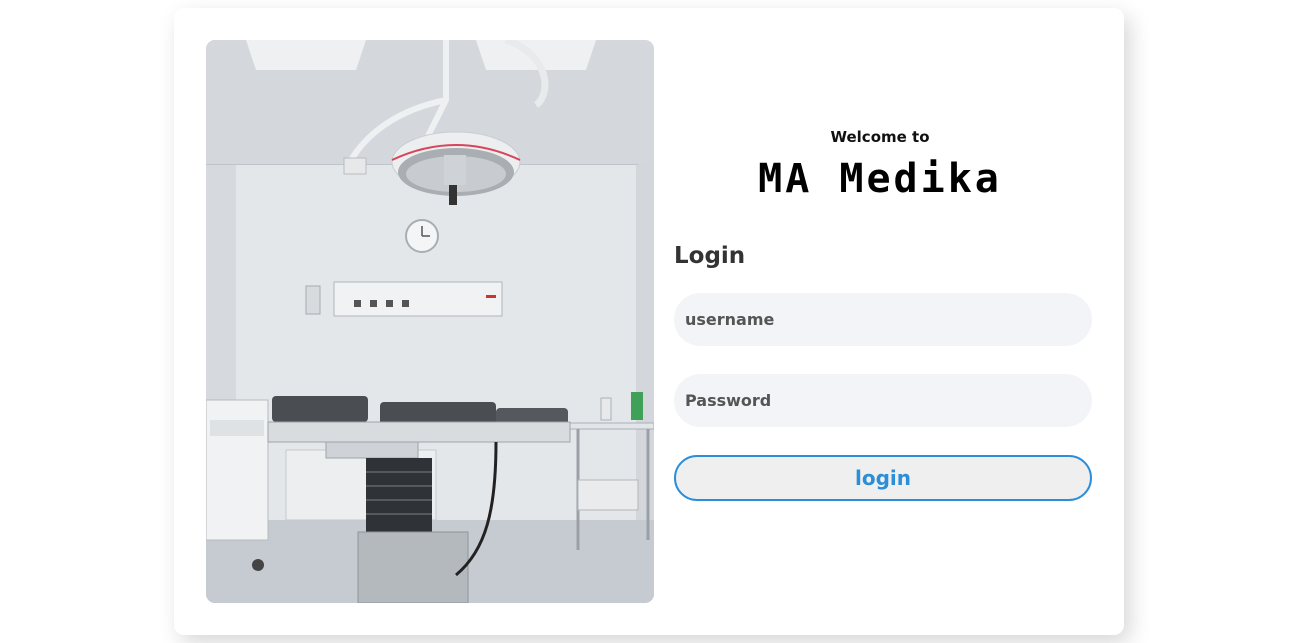 The image size is (1300, 643). Describe the element at coordinates (880, 137) in the screenshot. I see `welcome-subtitle: Welcome to` at that location.